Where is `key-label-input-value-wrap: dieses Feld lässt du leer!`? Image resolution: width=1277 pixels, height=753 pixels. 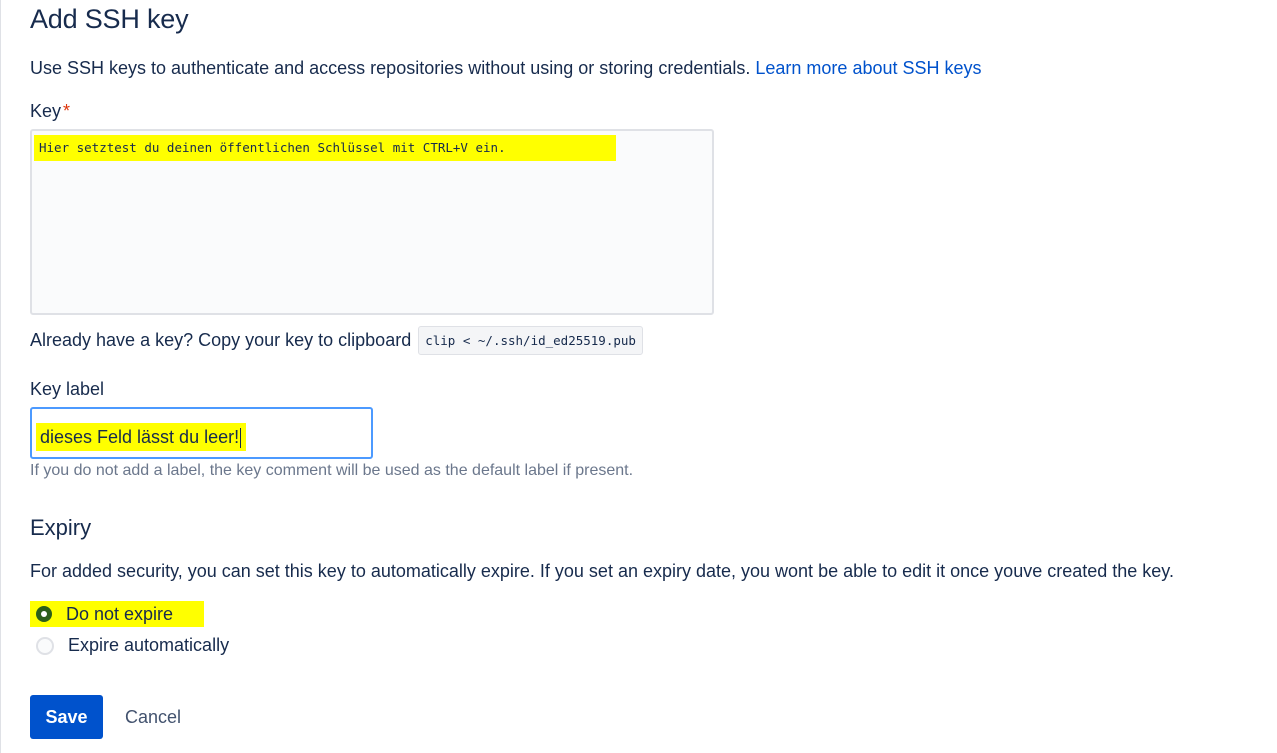
key-label-input-value-wrap: dieses Feld lässt du leer! is located at coordinates (141, 437).